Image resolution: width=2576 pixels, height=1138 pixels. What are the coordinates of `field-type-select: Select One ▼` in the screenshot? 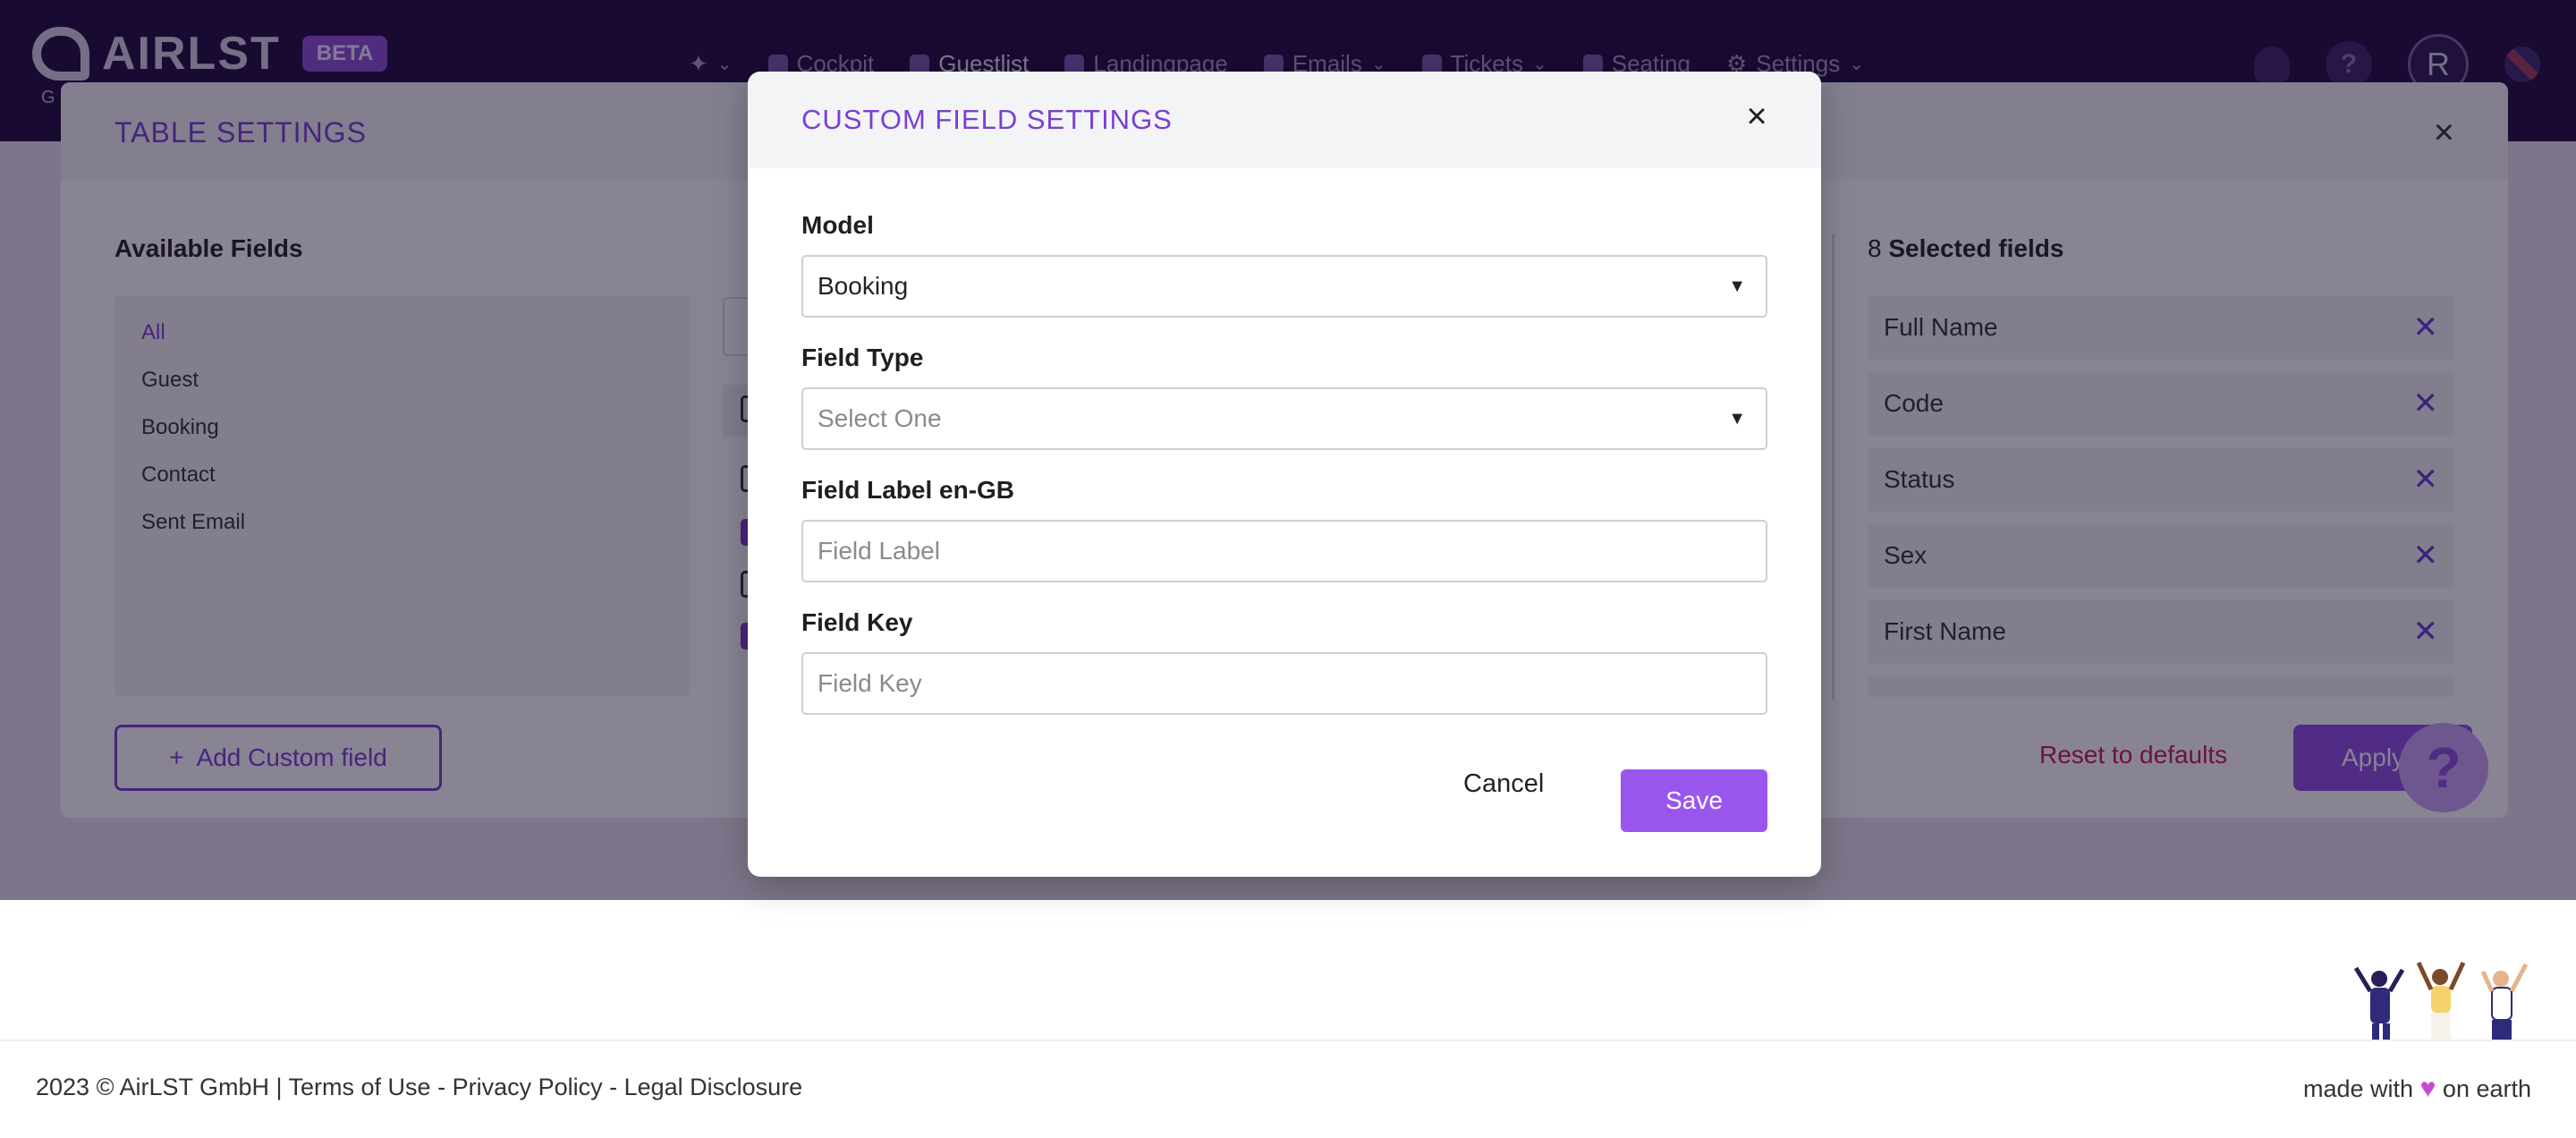 It's located at (1284, 418).